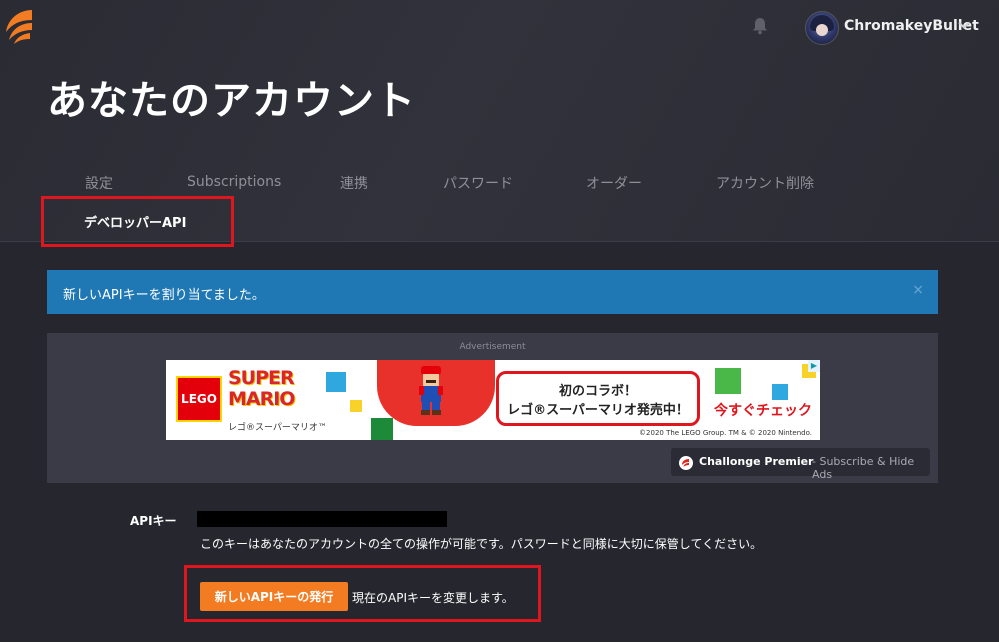  Describe the element at coordinates (598, 410) in the screenshot. I see `promo-line2: レゴ®スーパーマリオ発売中！` at that location.